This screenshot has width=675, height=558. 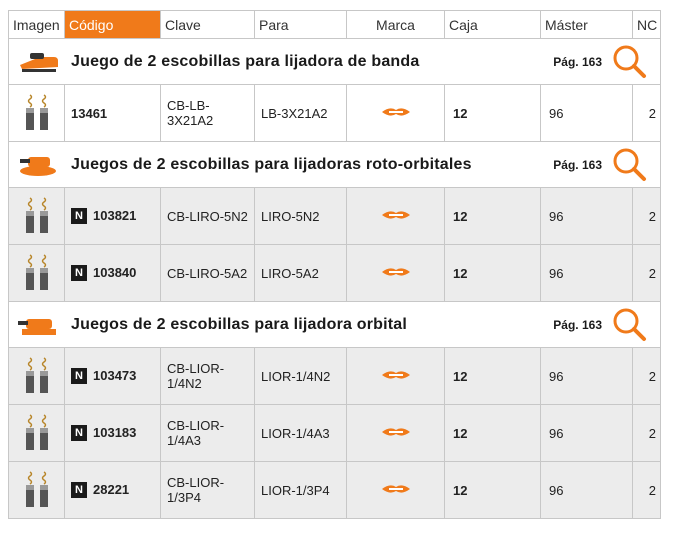 What do you see at coordinates (115, 215) in the screenshot?
I see `product-code: 103821` at bounding box center [115, 215].